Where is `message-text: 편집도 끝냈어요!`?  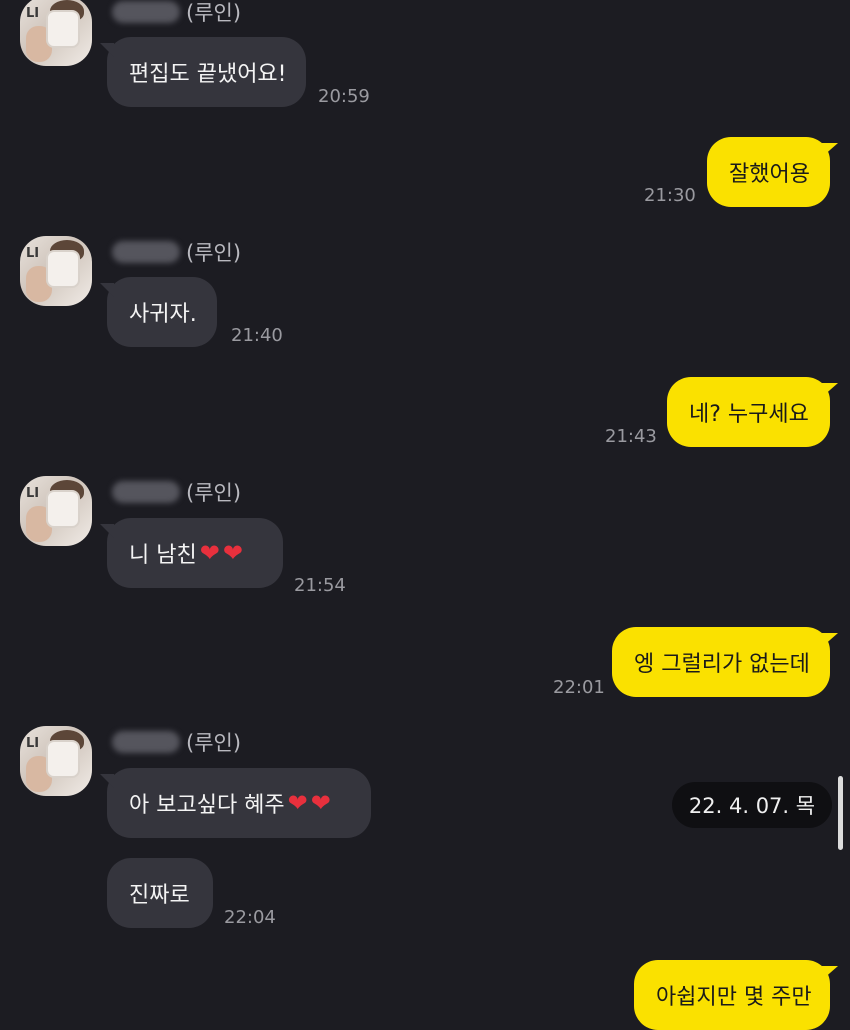 message-text: 편집도 끝냈어요! is located at coordinates (208, 74).